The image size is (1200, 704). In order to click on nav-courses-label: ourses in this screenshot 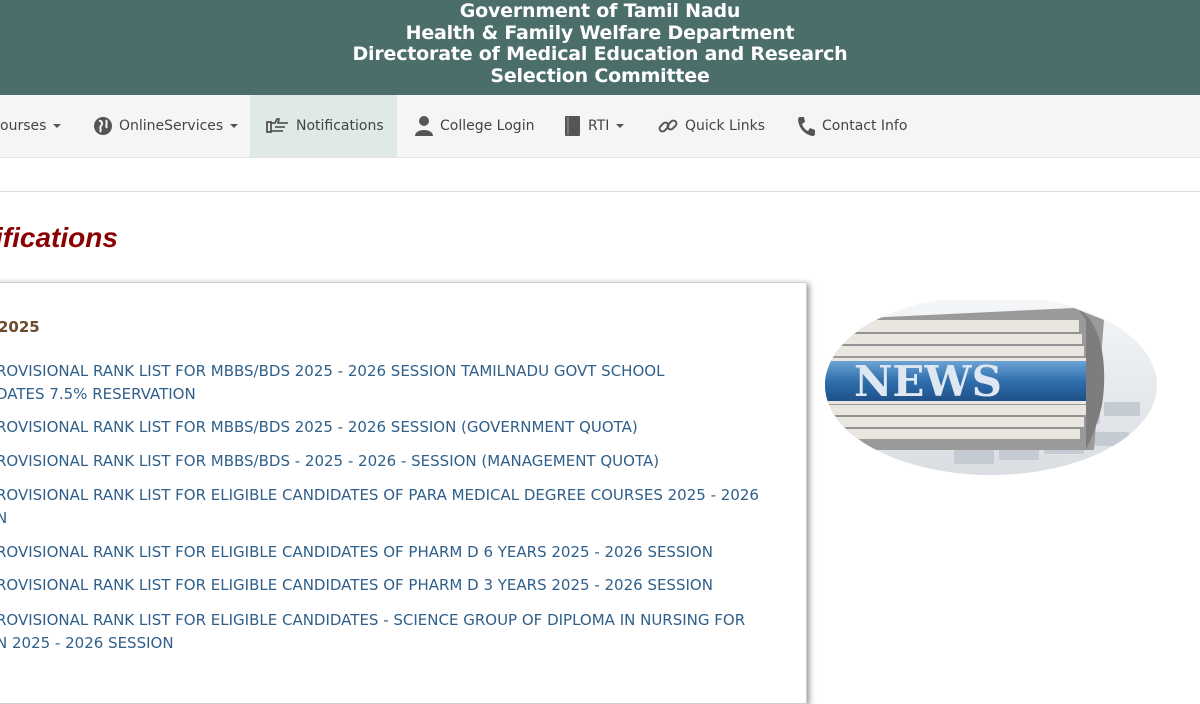, I will do `click(23, 126)`.